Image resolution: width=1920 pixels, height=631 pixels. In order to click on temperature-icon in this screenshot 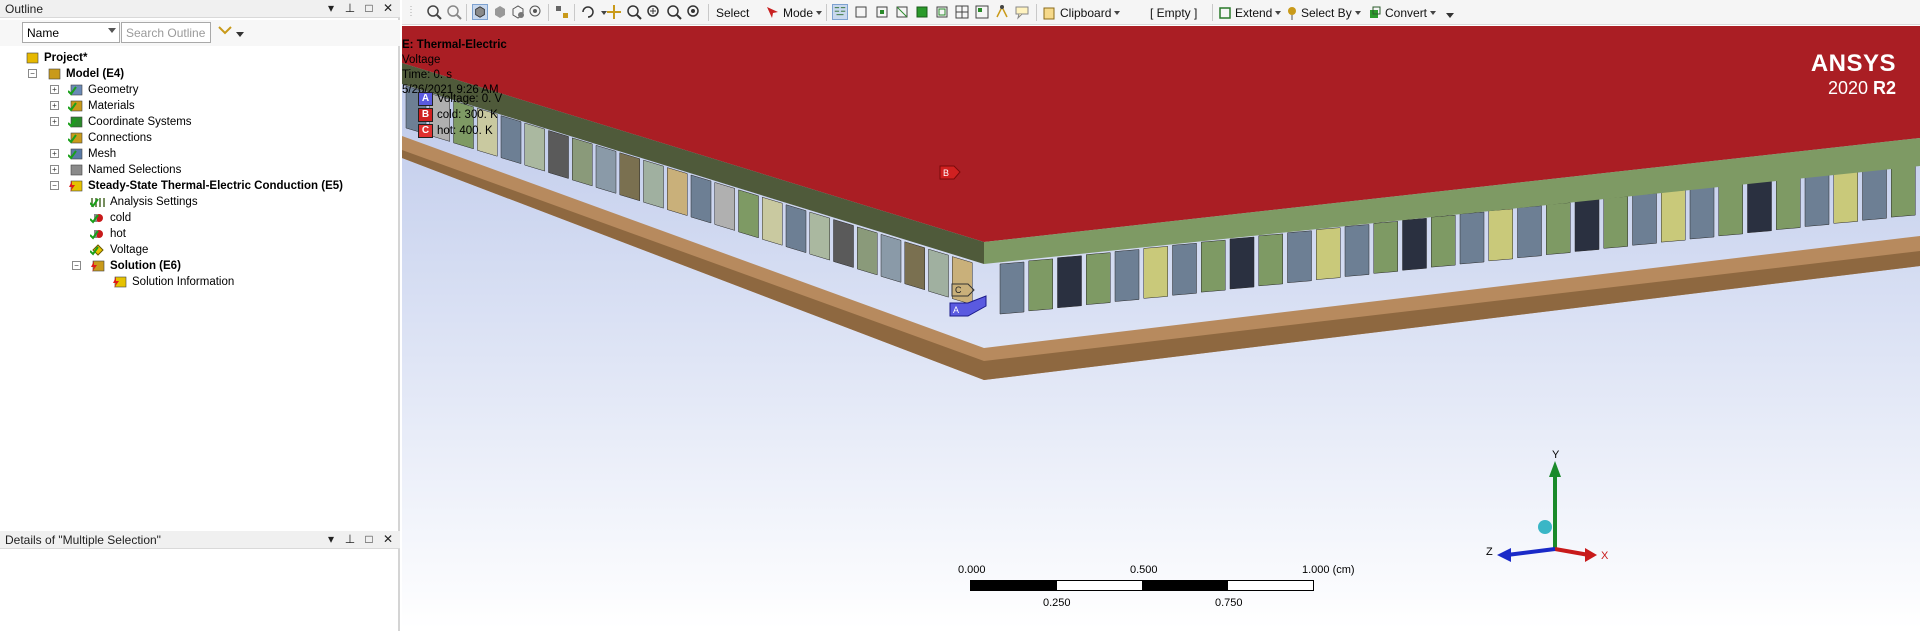, I will do `click(96, 235)`.